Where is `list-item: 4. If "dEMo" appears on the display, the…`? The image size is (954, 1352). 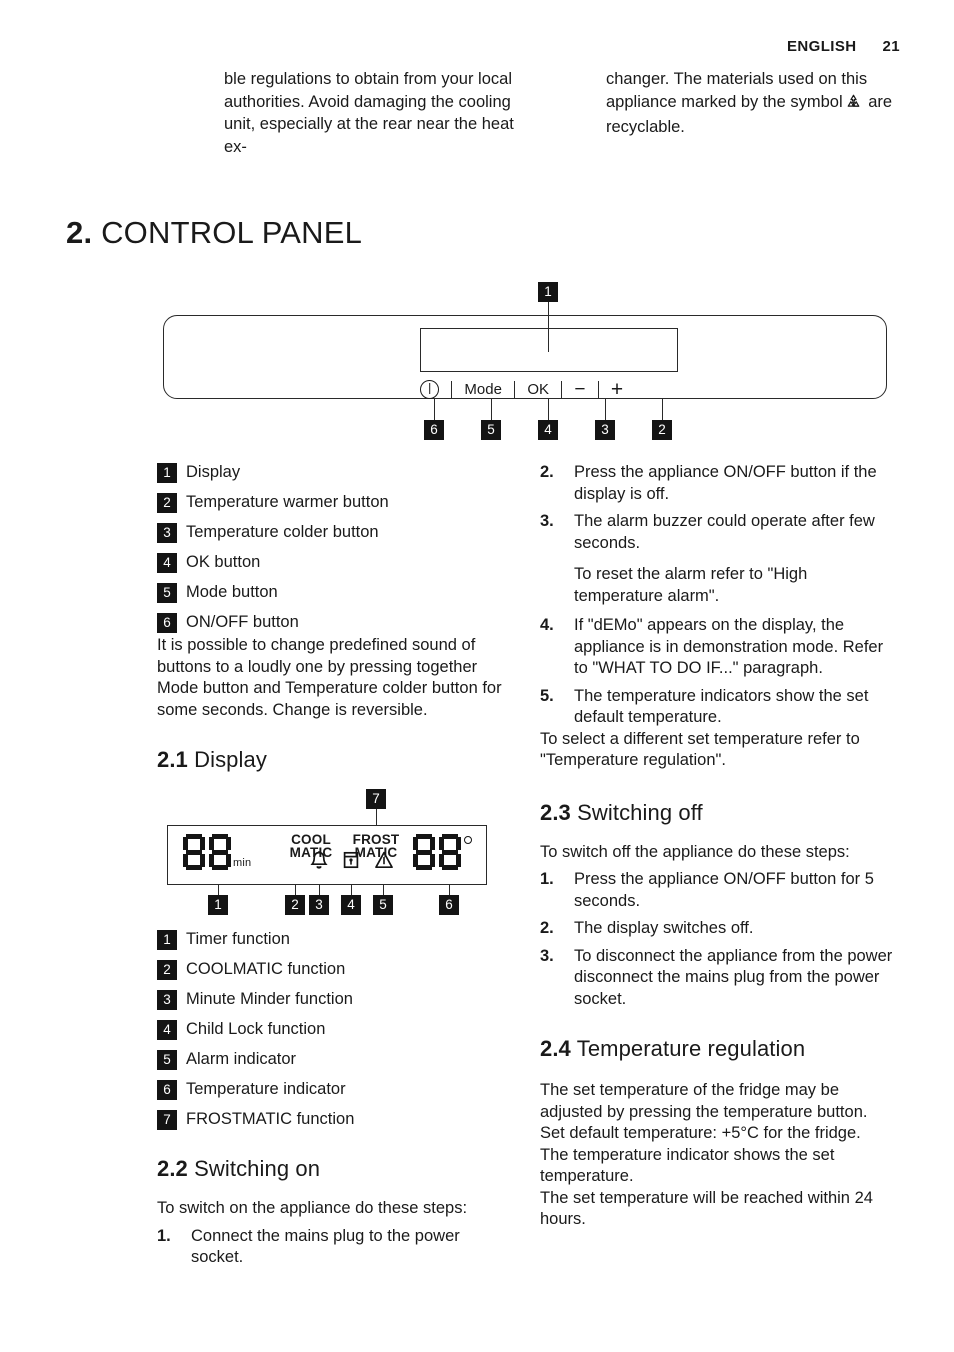 list-item: 4. If "dEMo" appears on the display, the… is located at coordinates (719, 647).